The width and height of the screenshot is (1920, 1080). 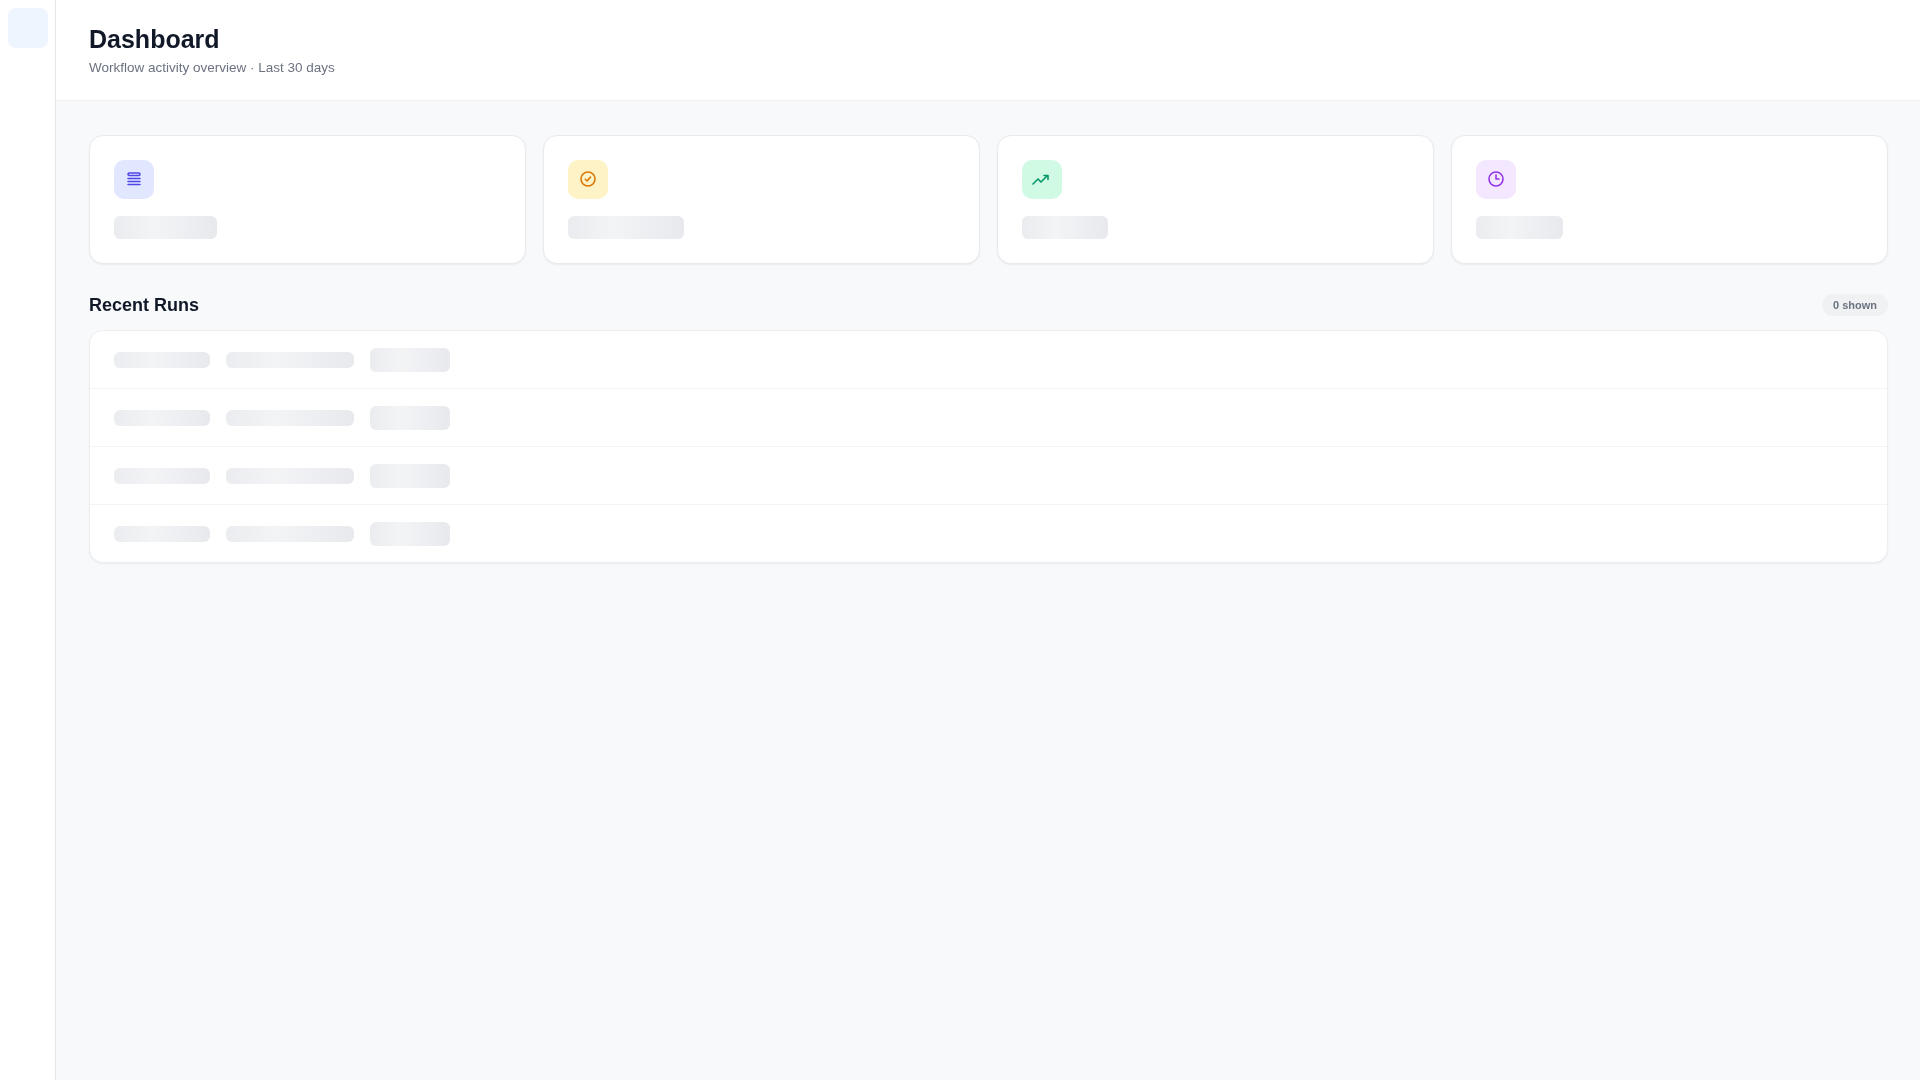 What do you see at coordinates (134, 179) in the screenshot?
I see `list-icon` at bounding box center [134, 179].